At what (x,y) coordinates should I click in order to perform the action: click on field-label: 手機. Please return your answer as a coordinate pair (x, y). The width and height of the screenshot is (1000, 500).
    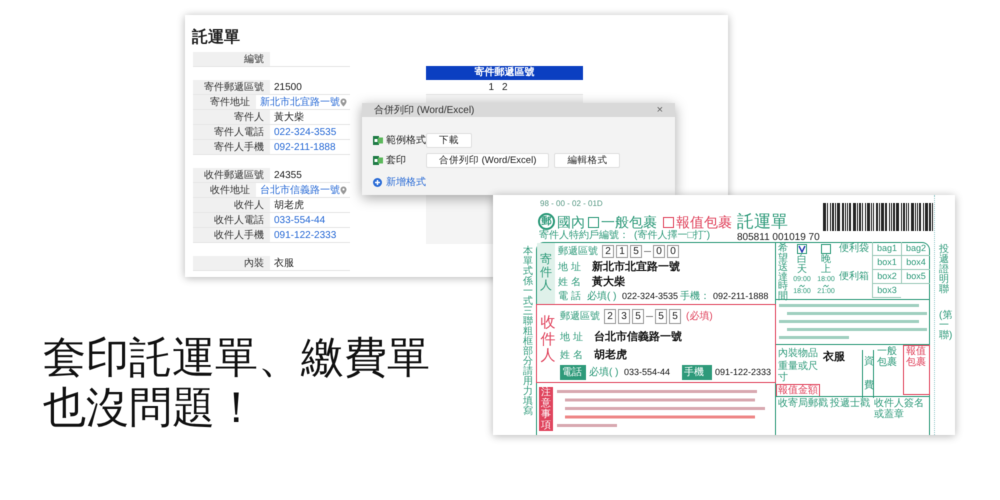
    Looking at the image, I should click on (697, 372).